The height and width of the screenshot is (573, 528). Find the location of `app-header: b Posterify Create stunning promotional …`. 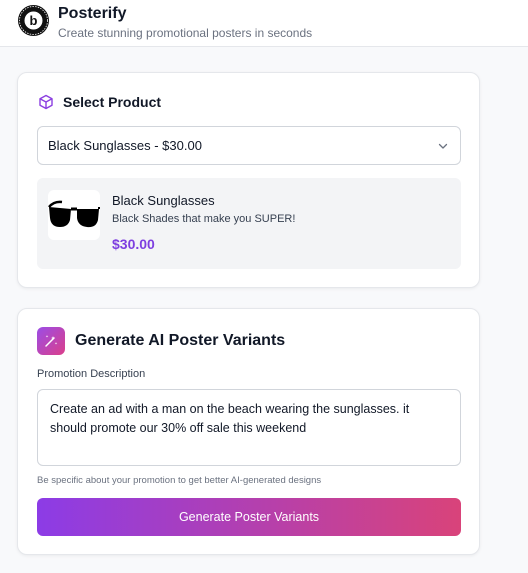

app-header: b Posterify Create stunning promotional … is located at coordinates (264, 23).